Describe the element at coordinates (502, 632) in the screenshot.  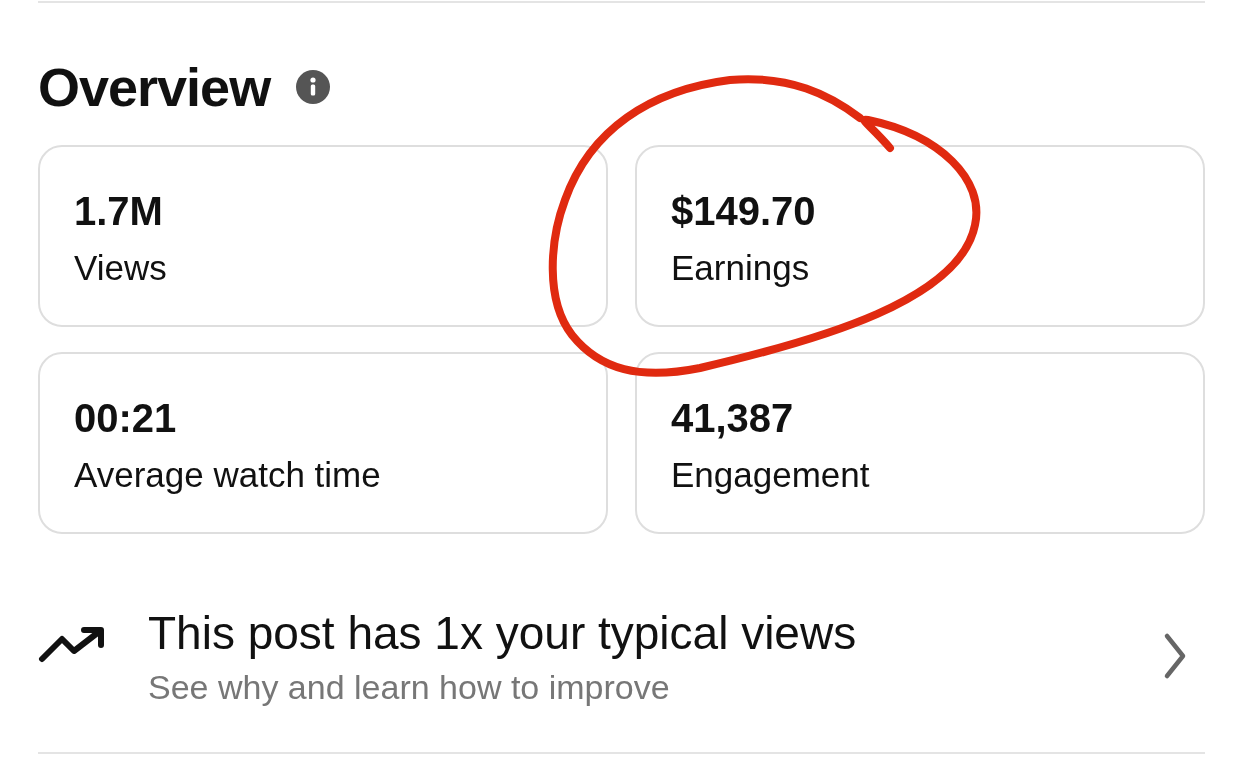
I see `insight-title: This post has 1x your typical views` at that location.